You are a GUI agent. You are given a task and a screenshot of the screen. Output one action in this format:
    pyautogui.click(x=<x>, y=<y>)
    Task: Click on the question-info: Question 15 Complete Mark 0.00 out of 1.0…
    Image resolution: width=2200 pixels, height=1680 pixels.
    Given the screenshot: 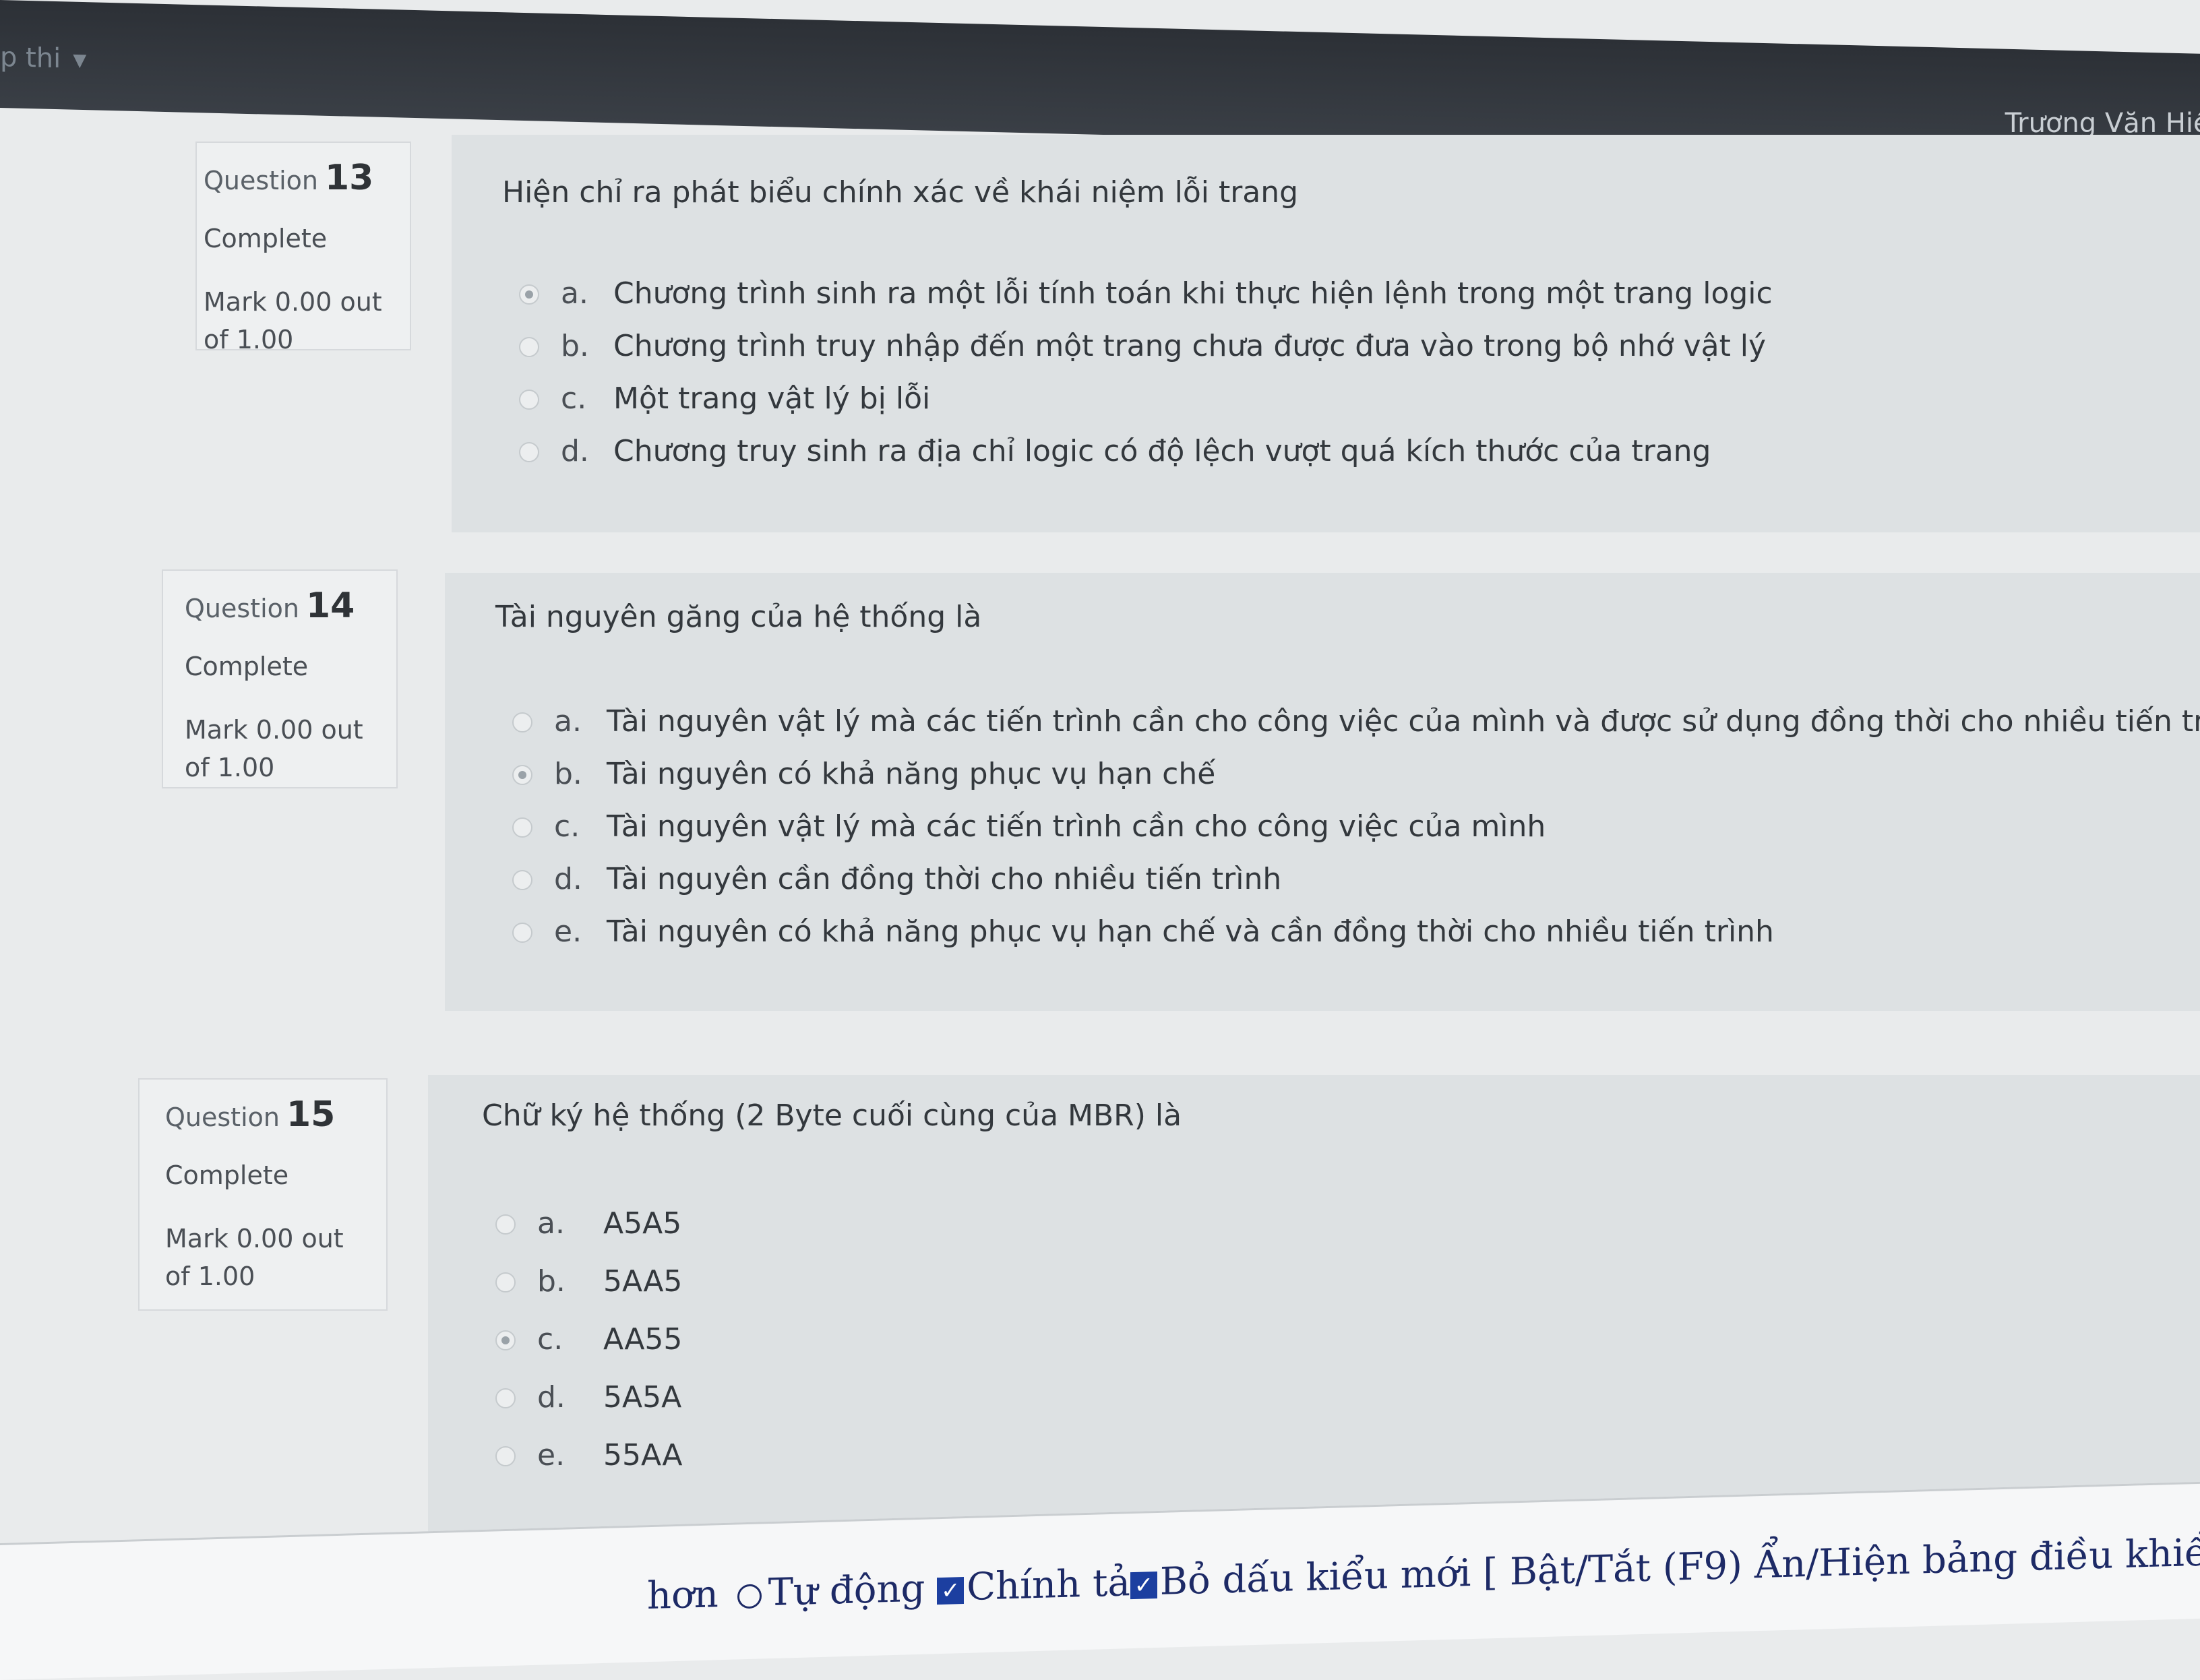 What is the action you would take?
    pyautogui.click(x=263, y=1194)
    